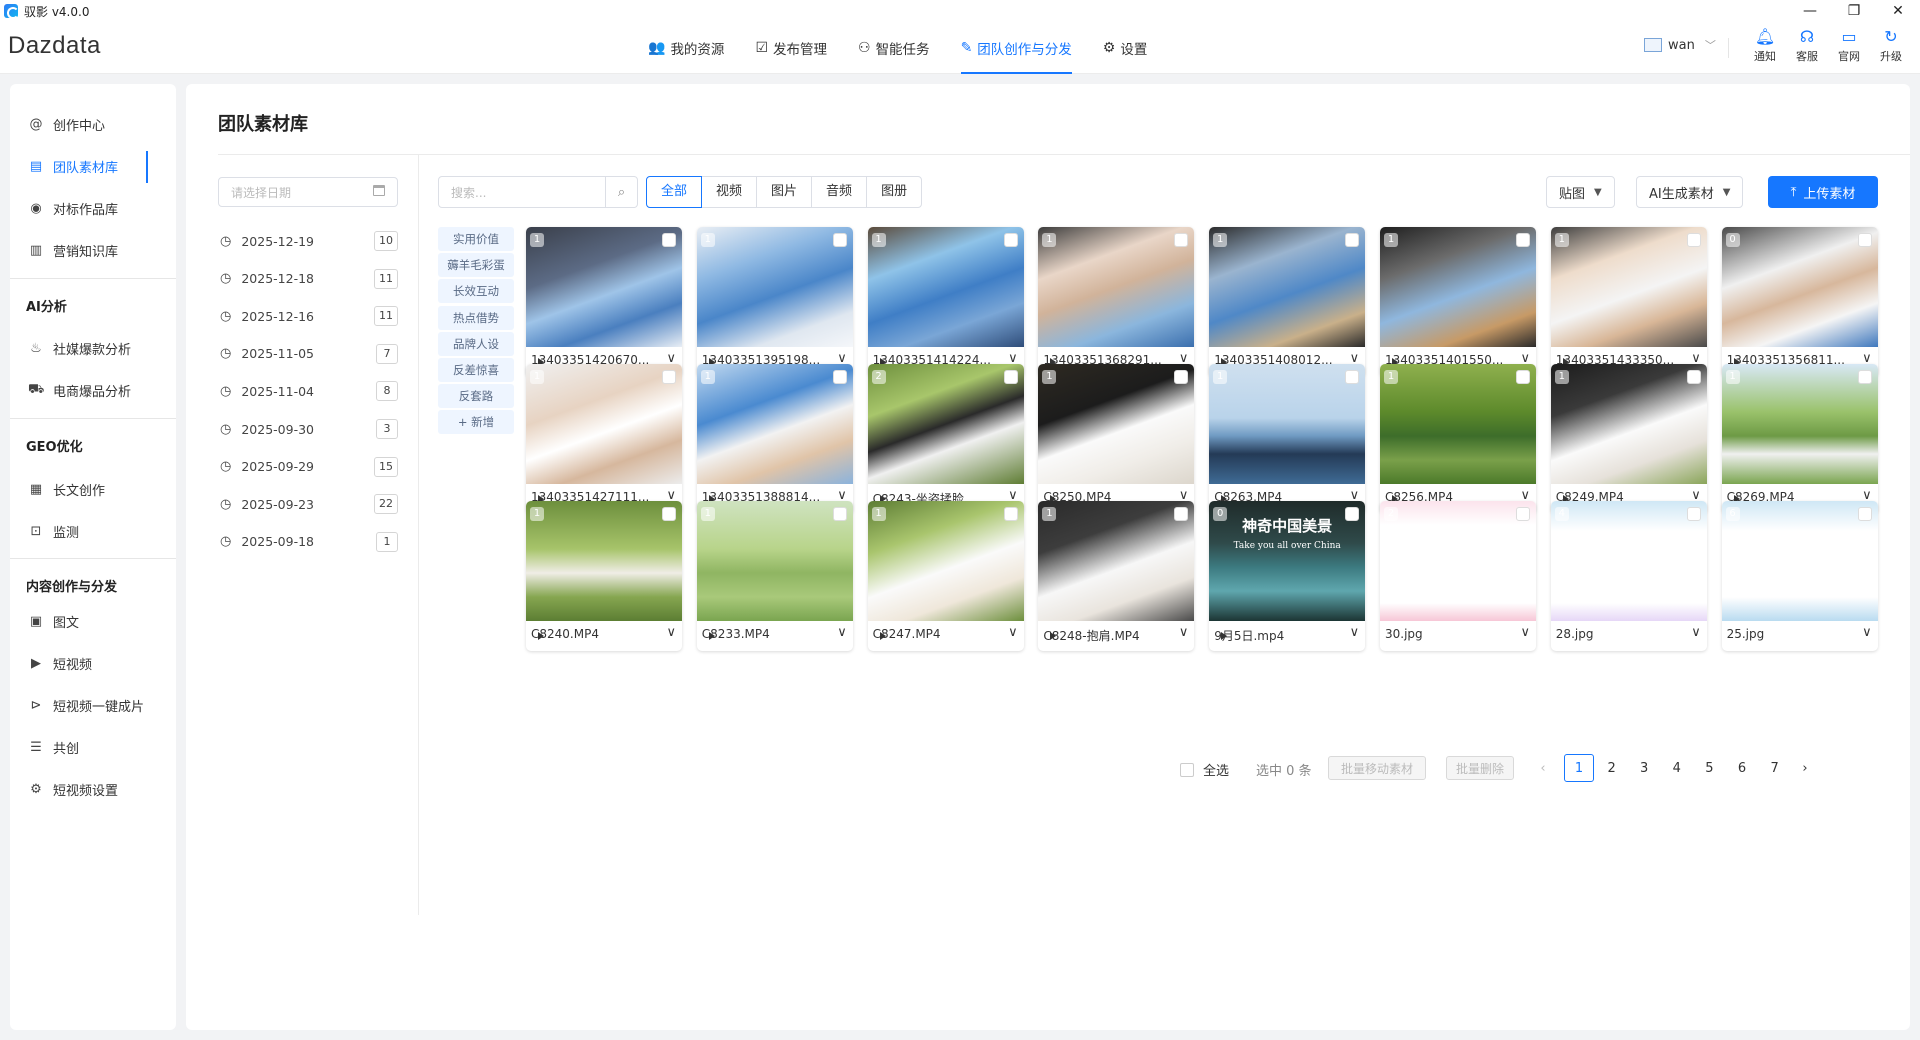  I want to click on batch-move-button: 批量移动素材, so click(1377, 768).